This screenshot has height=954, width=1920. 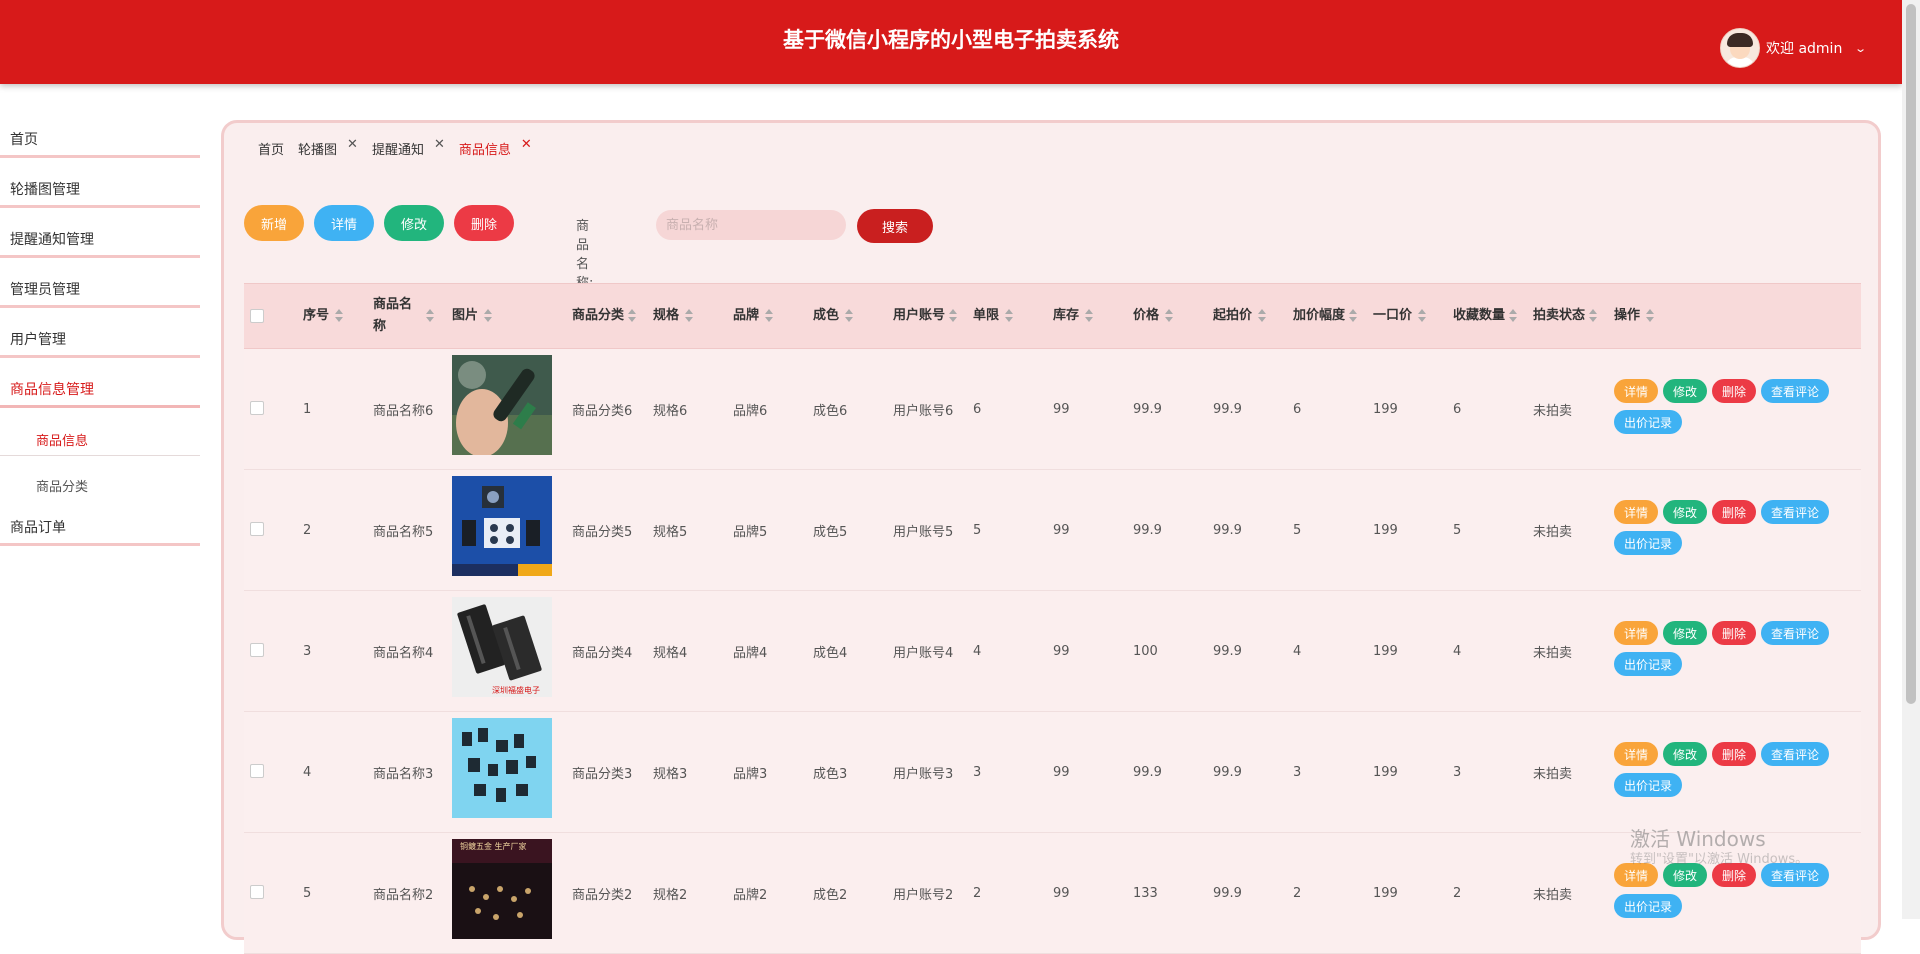 What do you see at coordinates (895, 226) in the screenshot?
I see `search-button: 搜索` at bounding box center [895, 226].